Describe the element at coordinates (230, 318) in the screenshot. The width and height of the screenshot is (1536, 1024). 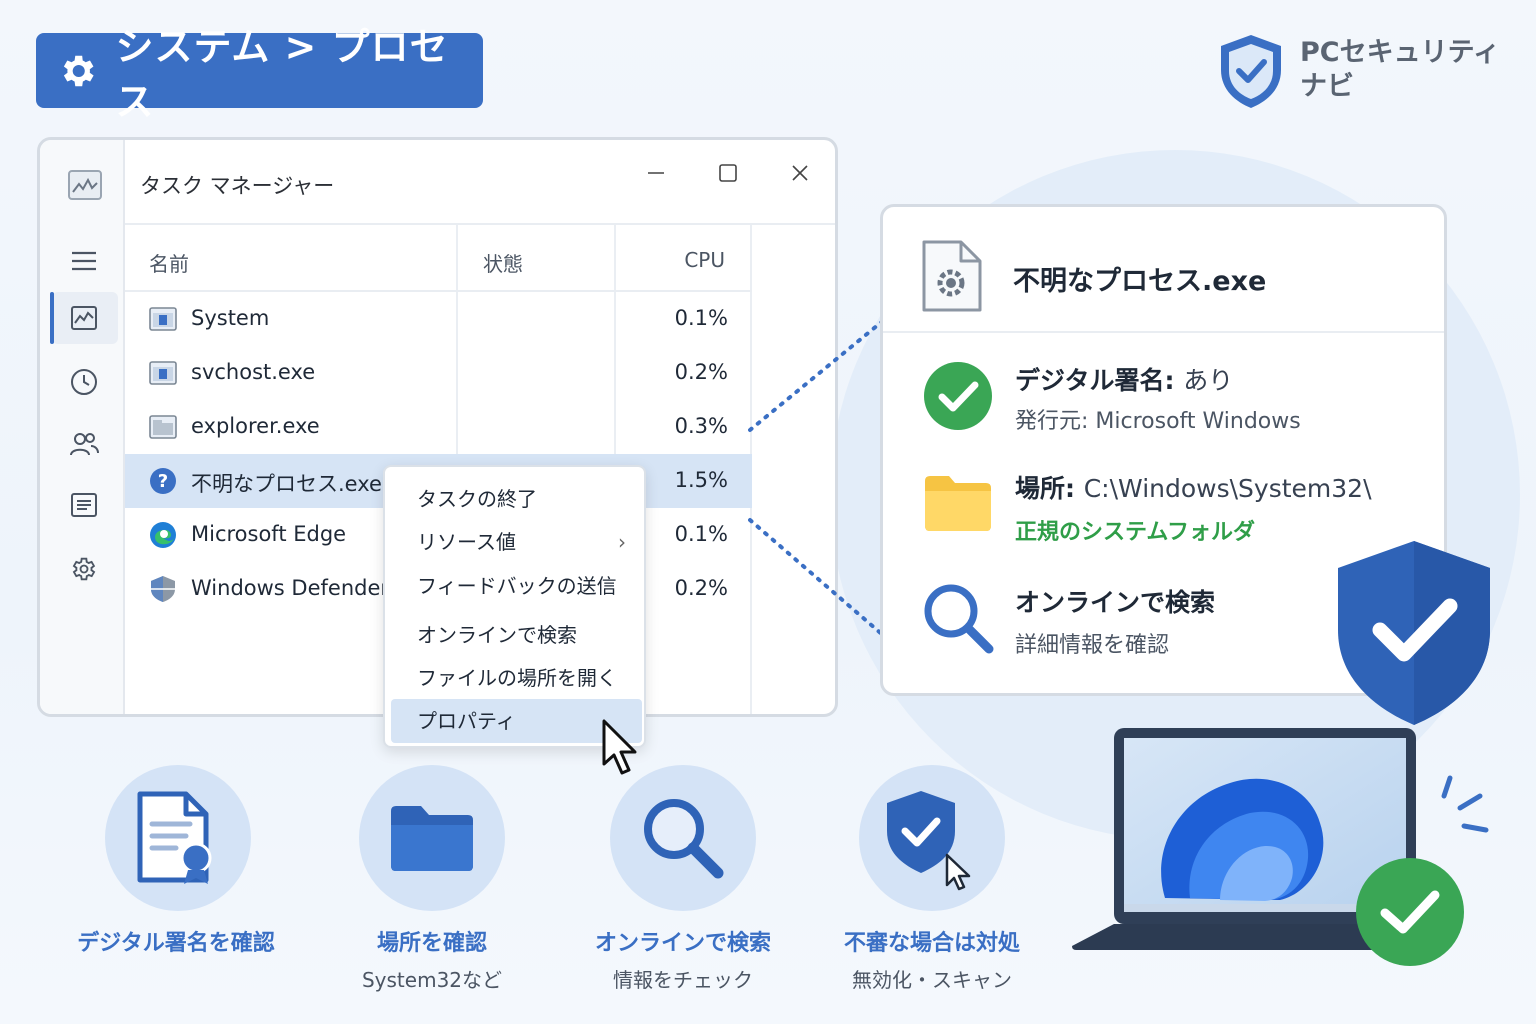
I see `process-name: System` at that location.